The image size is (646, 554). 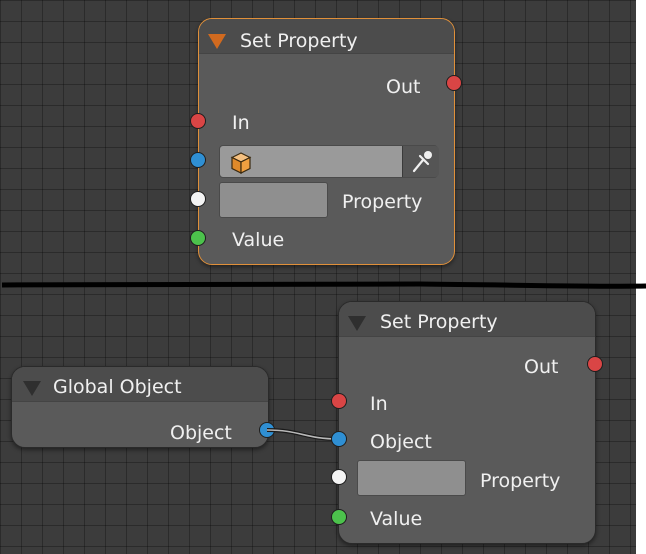 I want to click on global-object-node: Global Object Object, so click(x=140, y=407).